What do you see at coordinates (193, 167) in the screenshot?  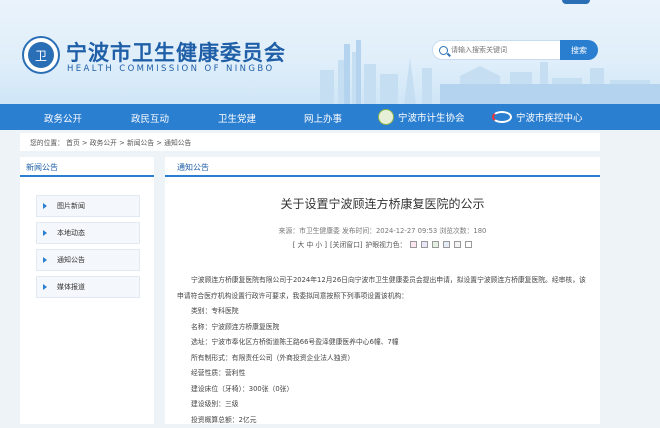 I see `article-panel-heading-label: 通知公告` at bounding box center [193, 167].